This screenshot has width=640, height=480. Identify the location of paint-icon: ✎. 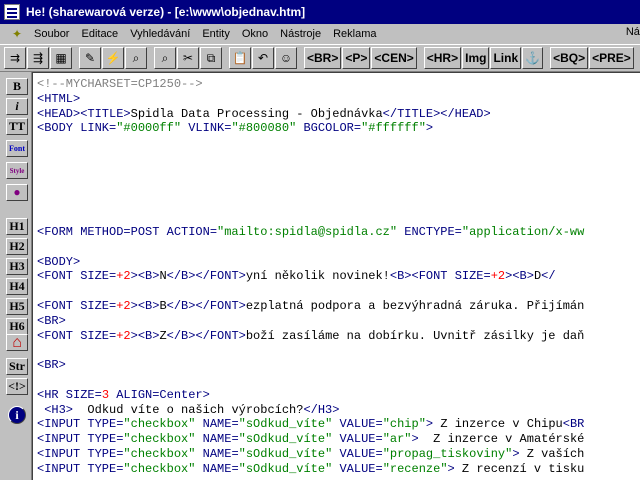
(90, 58).